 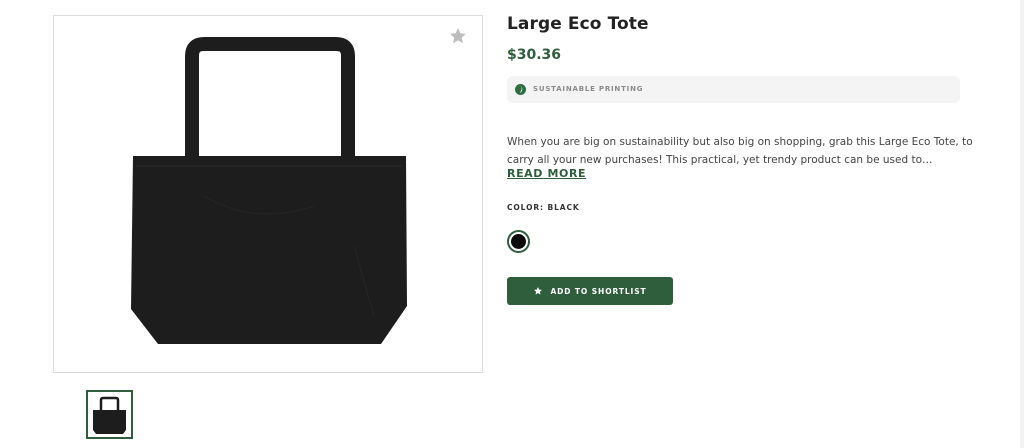 What do you see at coordinates (588, 89) in the screenshot?
I see `badge-label: SUSTAINABLE PRINTING` at bounding box center [588, 89].